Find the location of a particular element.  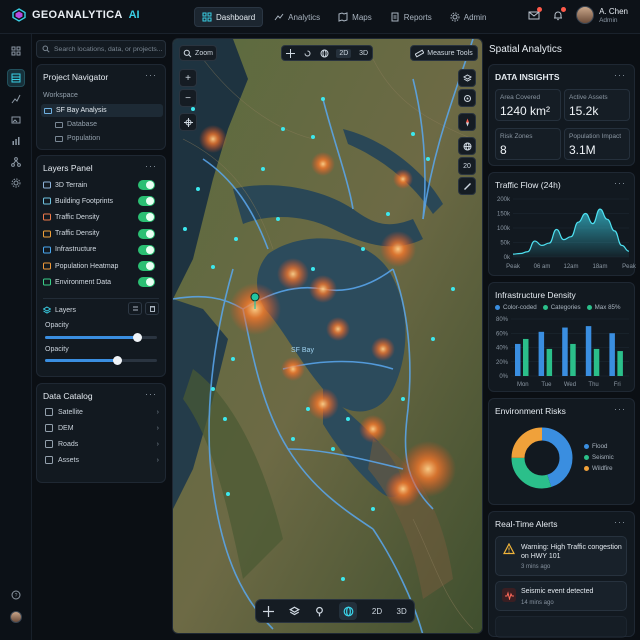

top-right-tools: A. Chen Admin is located at coordinates (578, 15).